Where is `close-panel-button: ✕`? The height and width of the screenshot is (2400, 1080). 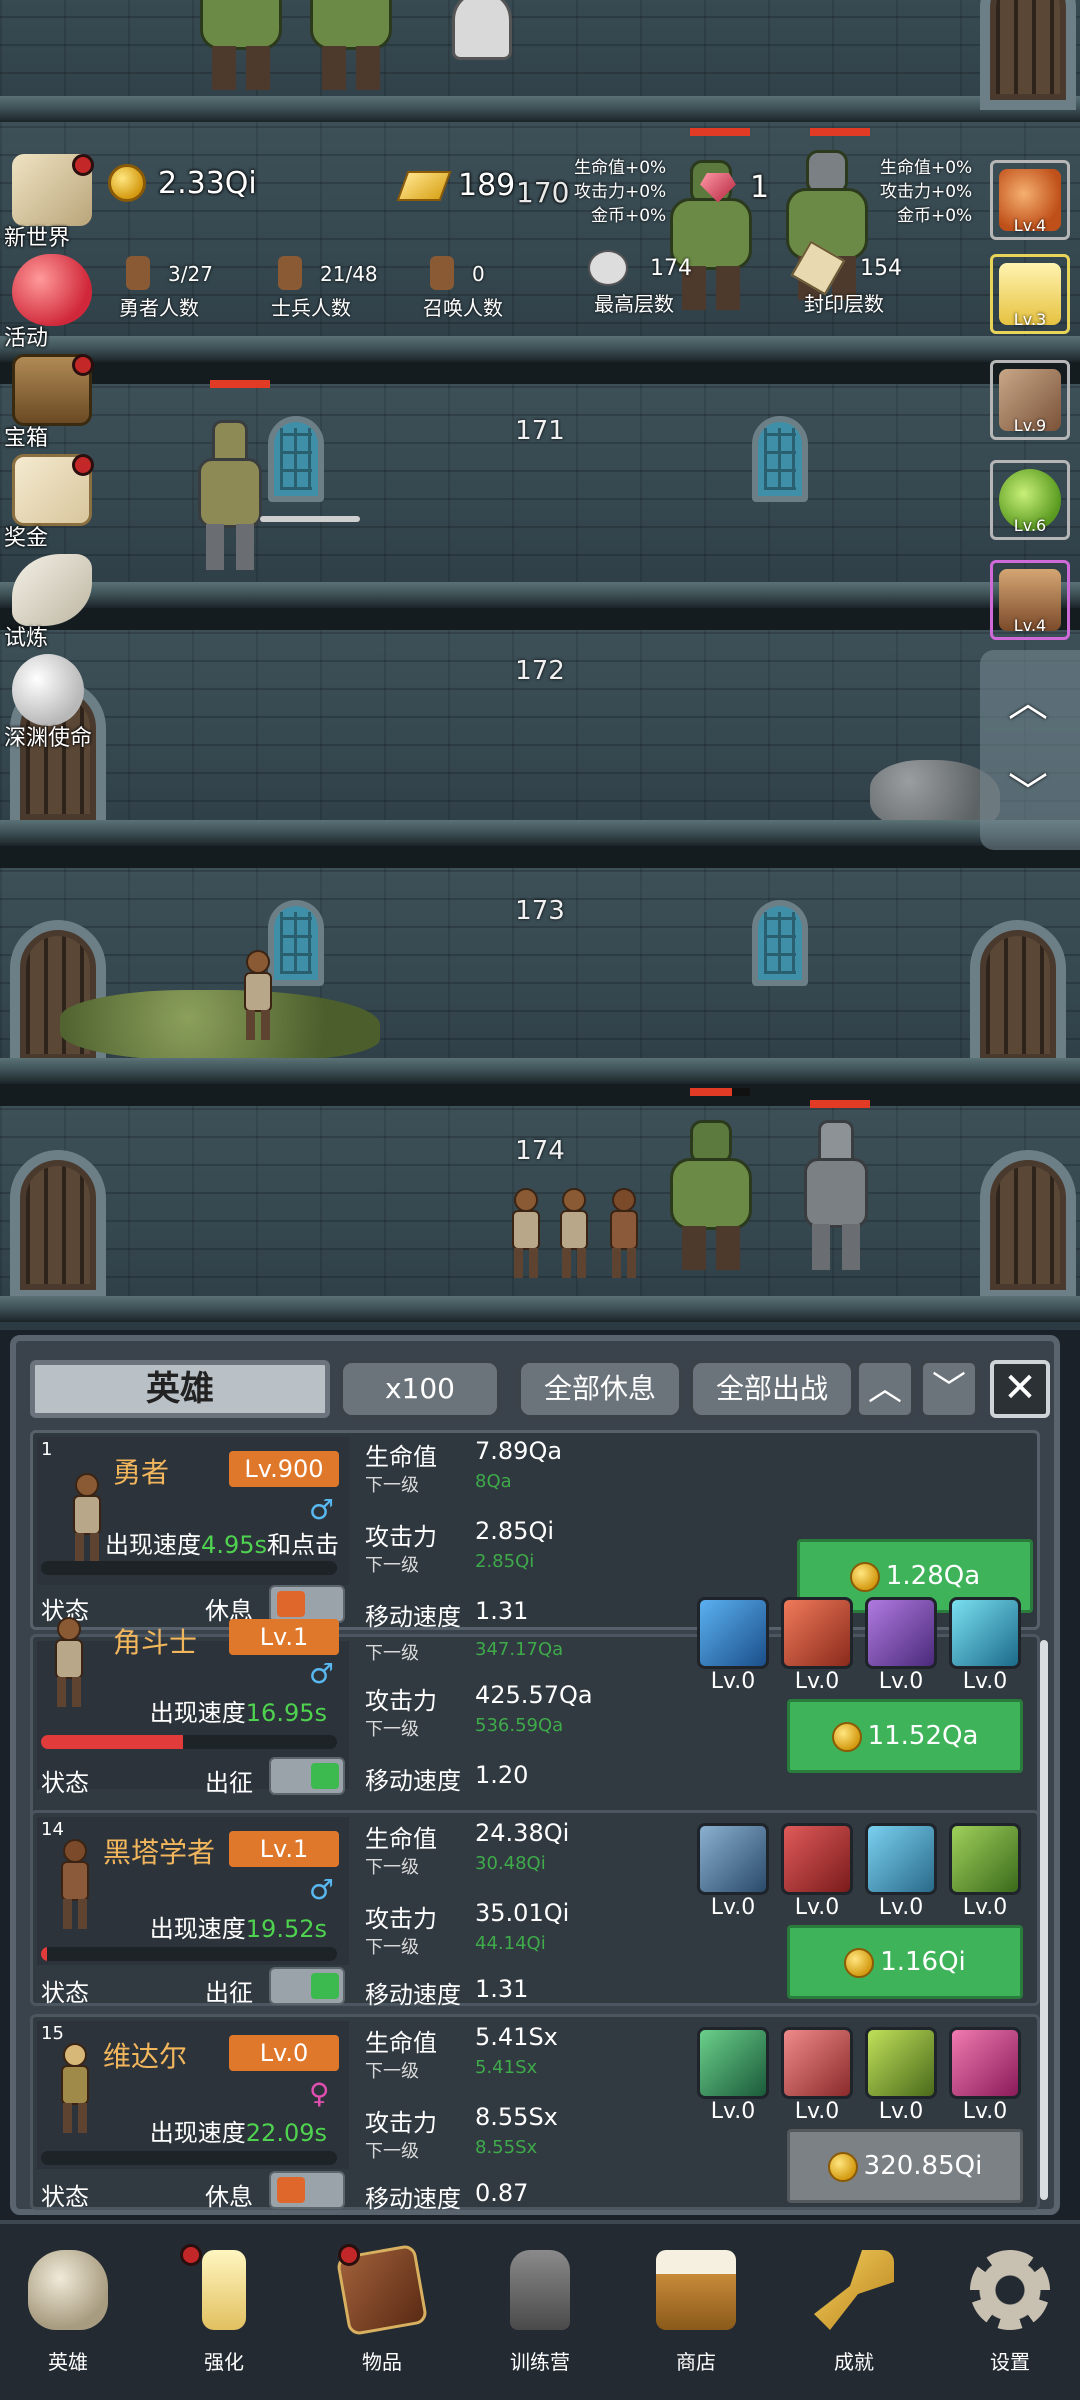 close-panel-button: ✕ is located at coordinates (1020, 1389).